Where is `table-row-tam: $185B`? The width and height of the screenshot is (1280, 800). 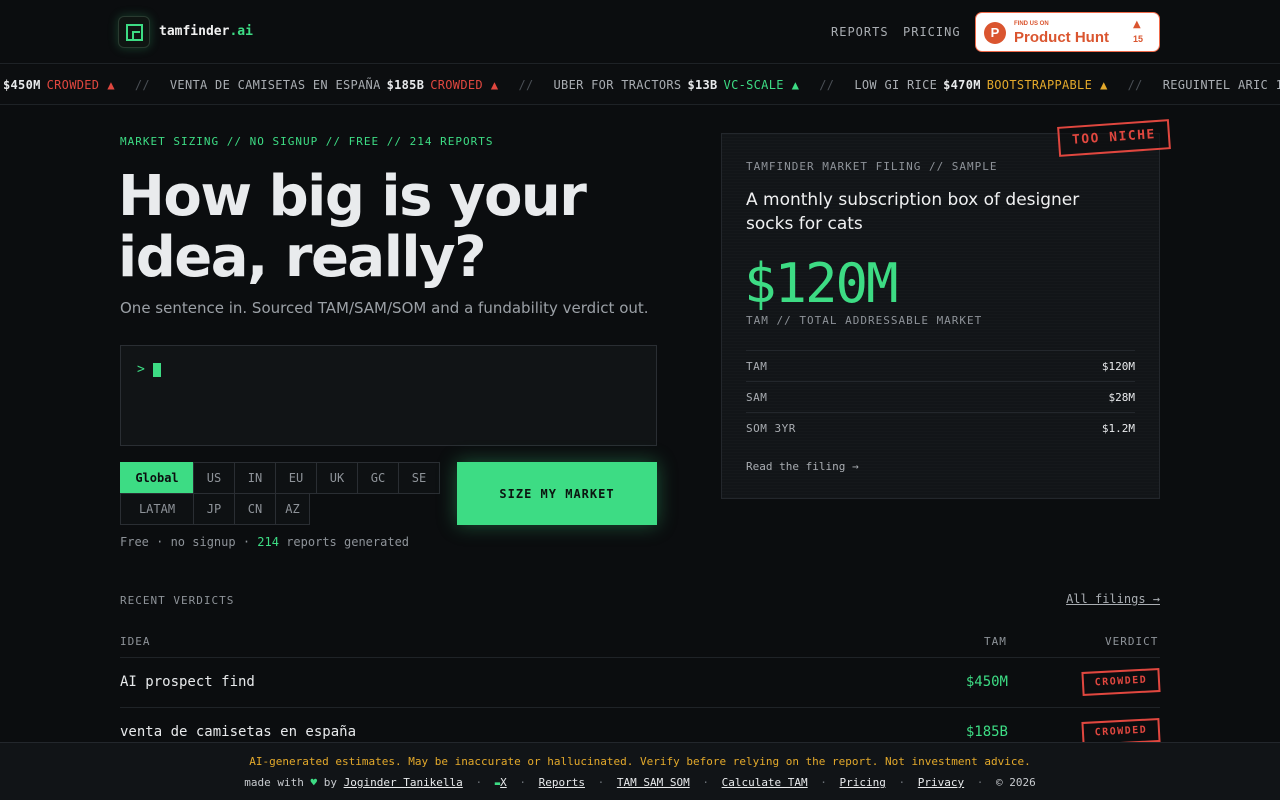 table-row-tam: $185B is located at coordinates (986, 732).